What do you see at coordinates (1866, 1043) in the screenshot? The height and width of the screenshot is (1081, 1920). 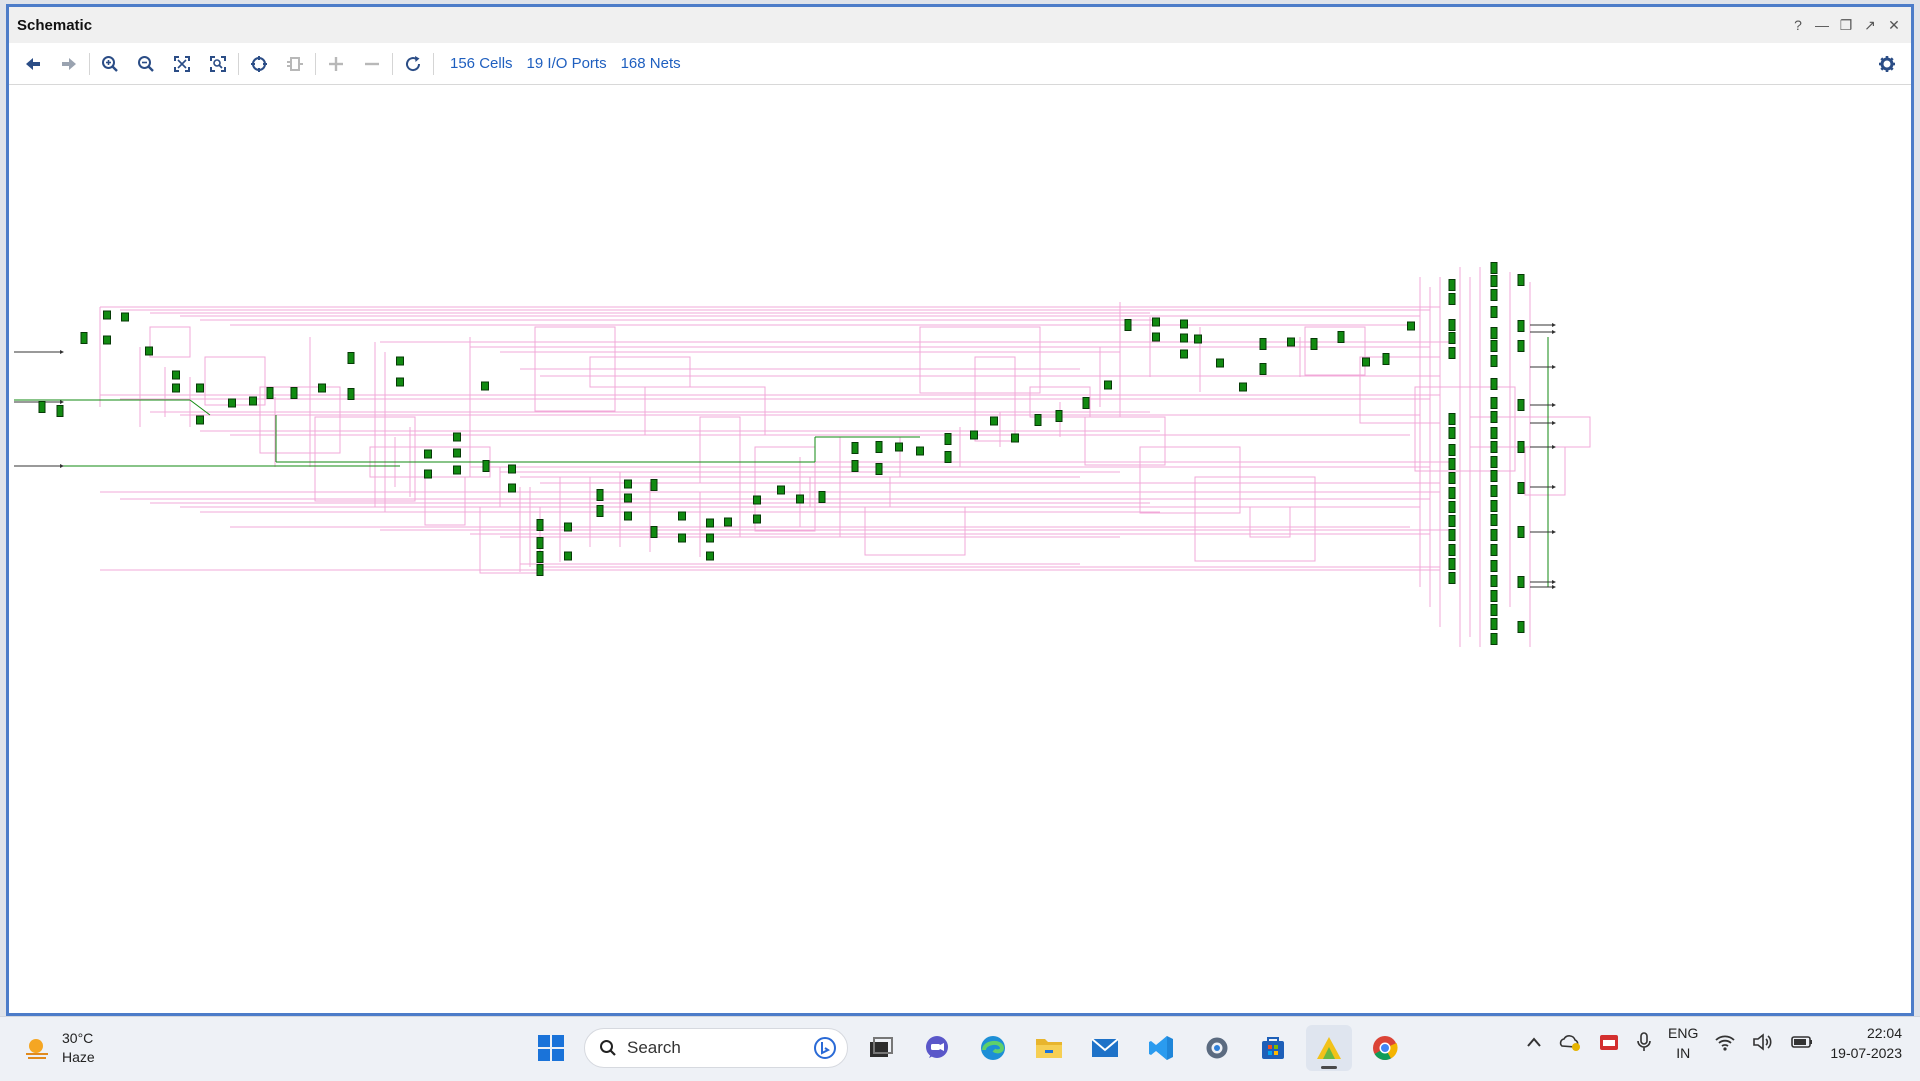 I see `clock: 22:04 19-07-2023` at bounding box center [1866, 1043].